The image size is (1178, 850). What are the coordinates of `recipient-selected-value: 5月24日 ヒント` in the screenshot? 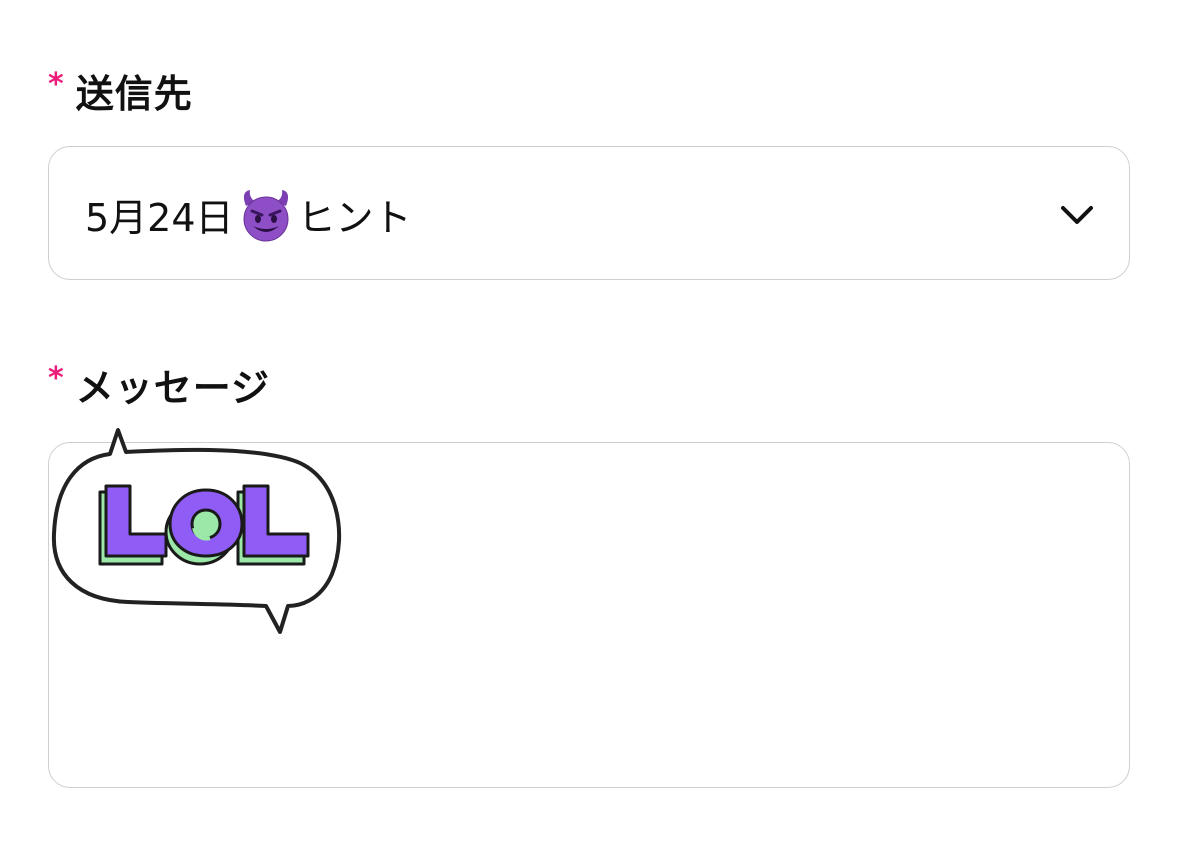 It's located at (248, 214).